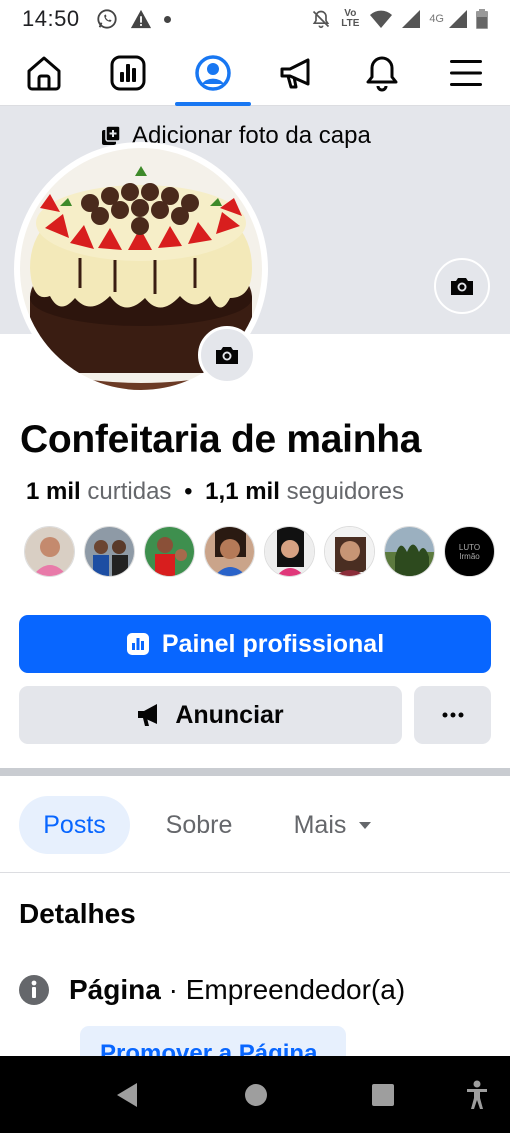 The image size is (510, 1133). What do you see at coordinates (213, 72) in the screenshot?
I see `profile-icon` at bounding box center [213, 72].